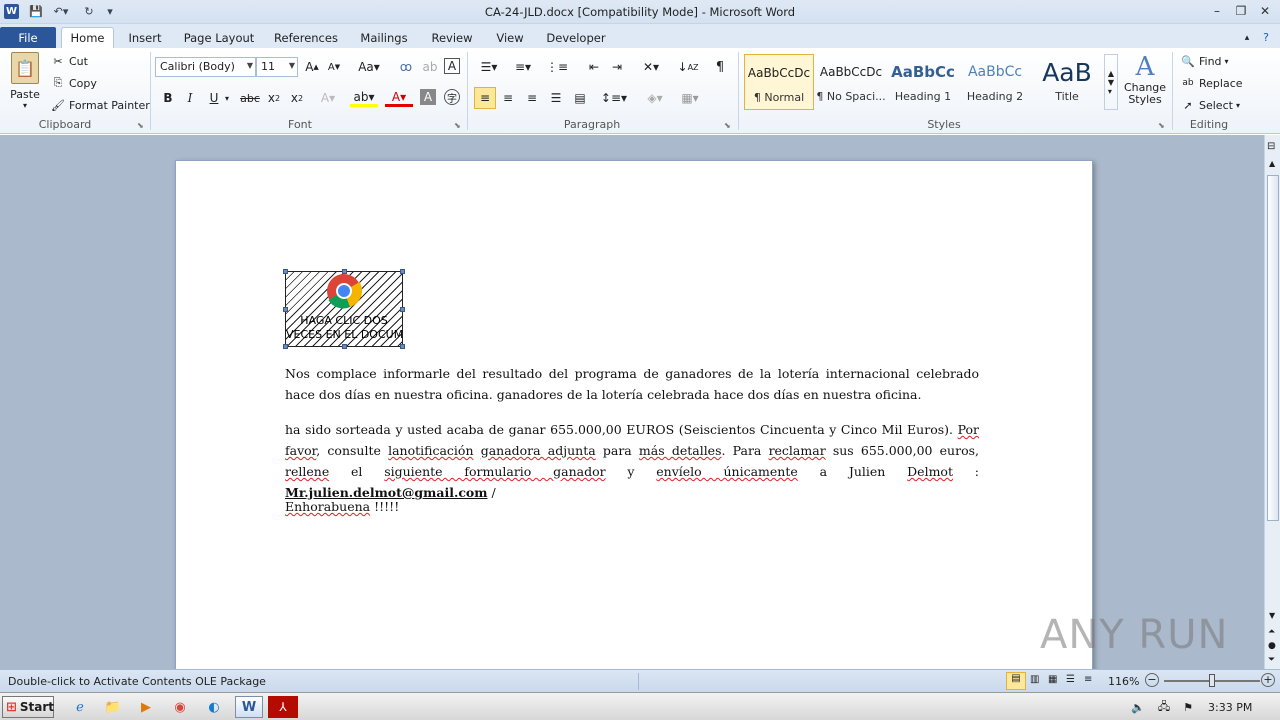  Describe the element at coordinates (430, 67) in the screenshot. I see `phonetic-guide-icon: ab` at that location.